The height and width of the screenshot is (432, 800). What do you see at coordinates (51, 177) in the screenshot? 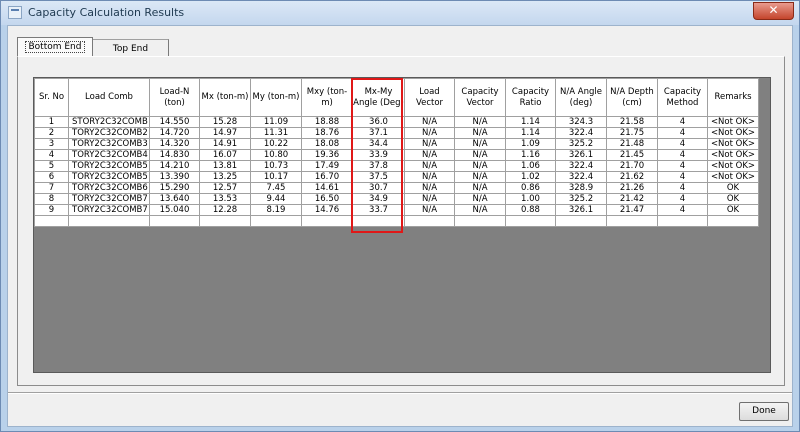
I see `table-cell: 6` at bounding box center [51, 177].